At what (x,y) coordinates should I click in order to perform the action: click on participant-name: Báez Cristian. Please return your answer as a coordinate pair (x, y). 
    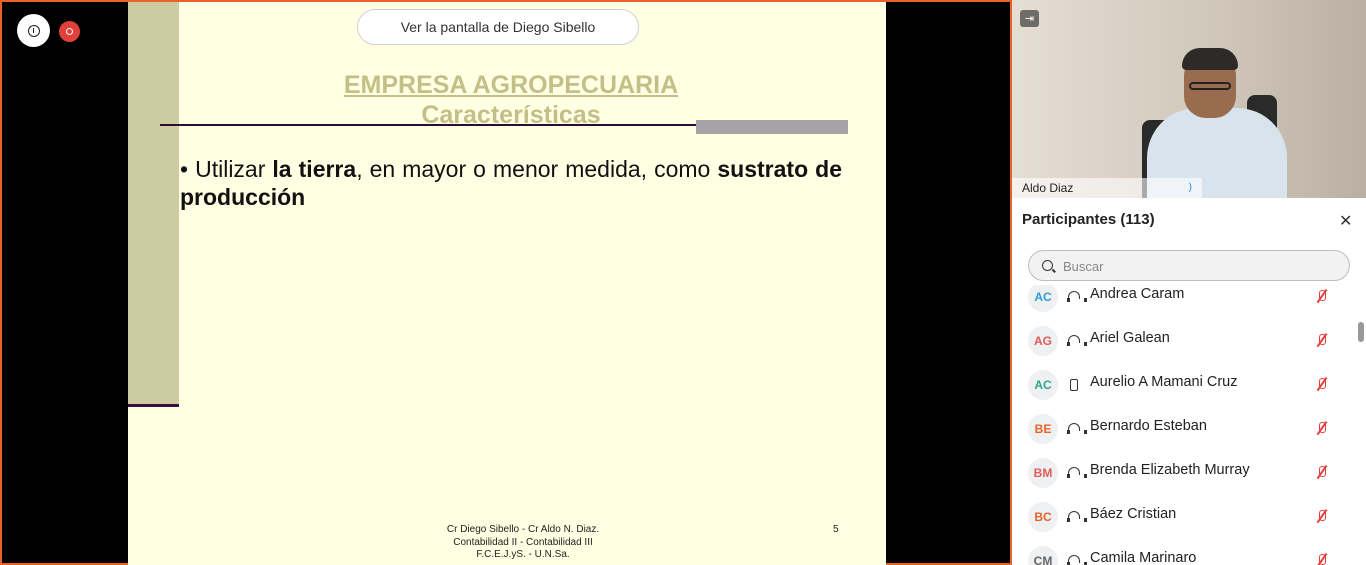
    Looking at the image, I should click on (1133, 514).